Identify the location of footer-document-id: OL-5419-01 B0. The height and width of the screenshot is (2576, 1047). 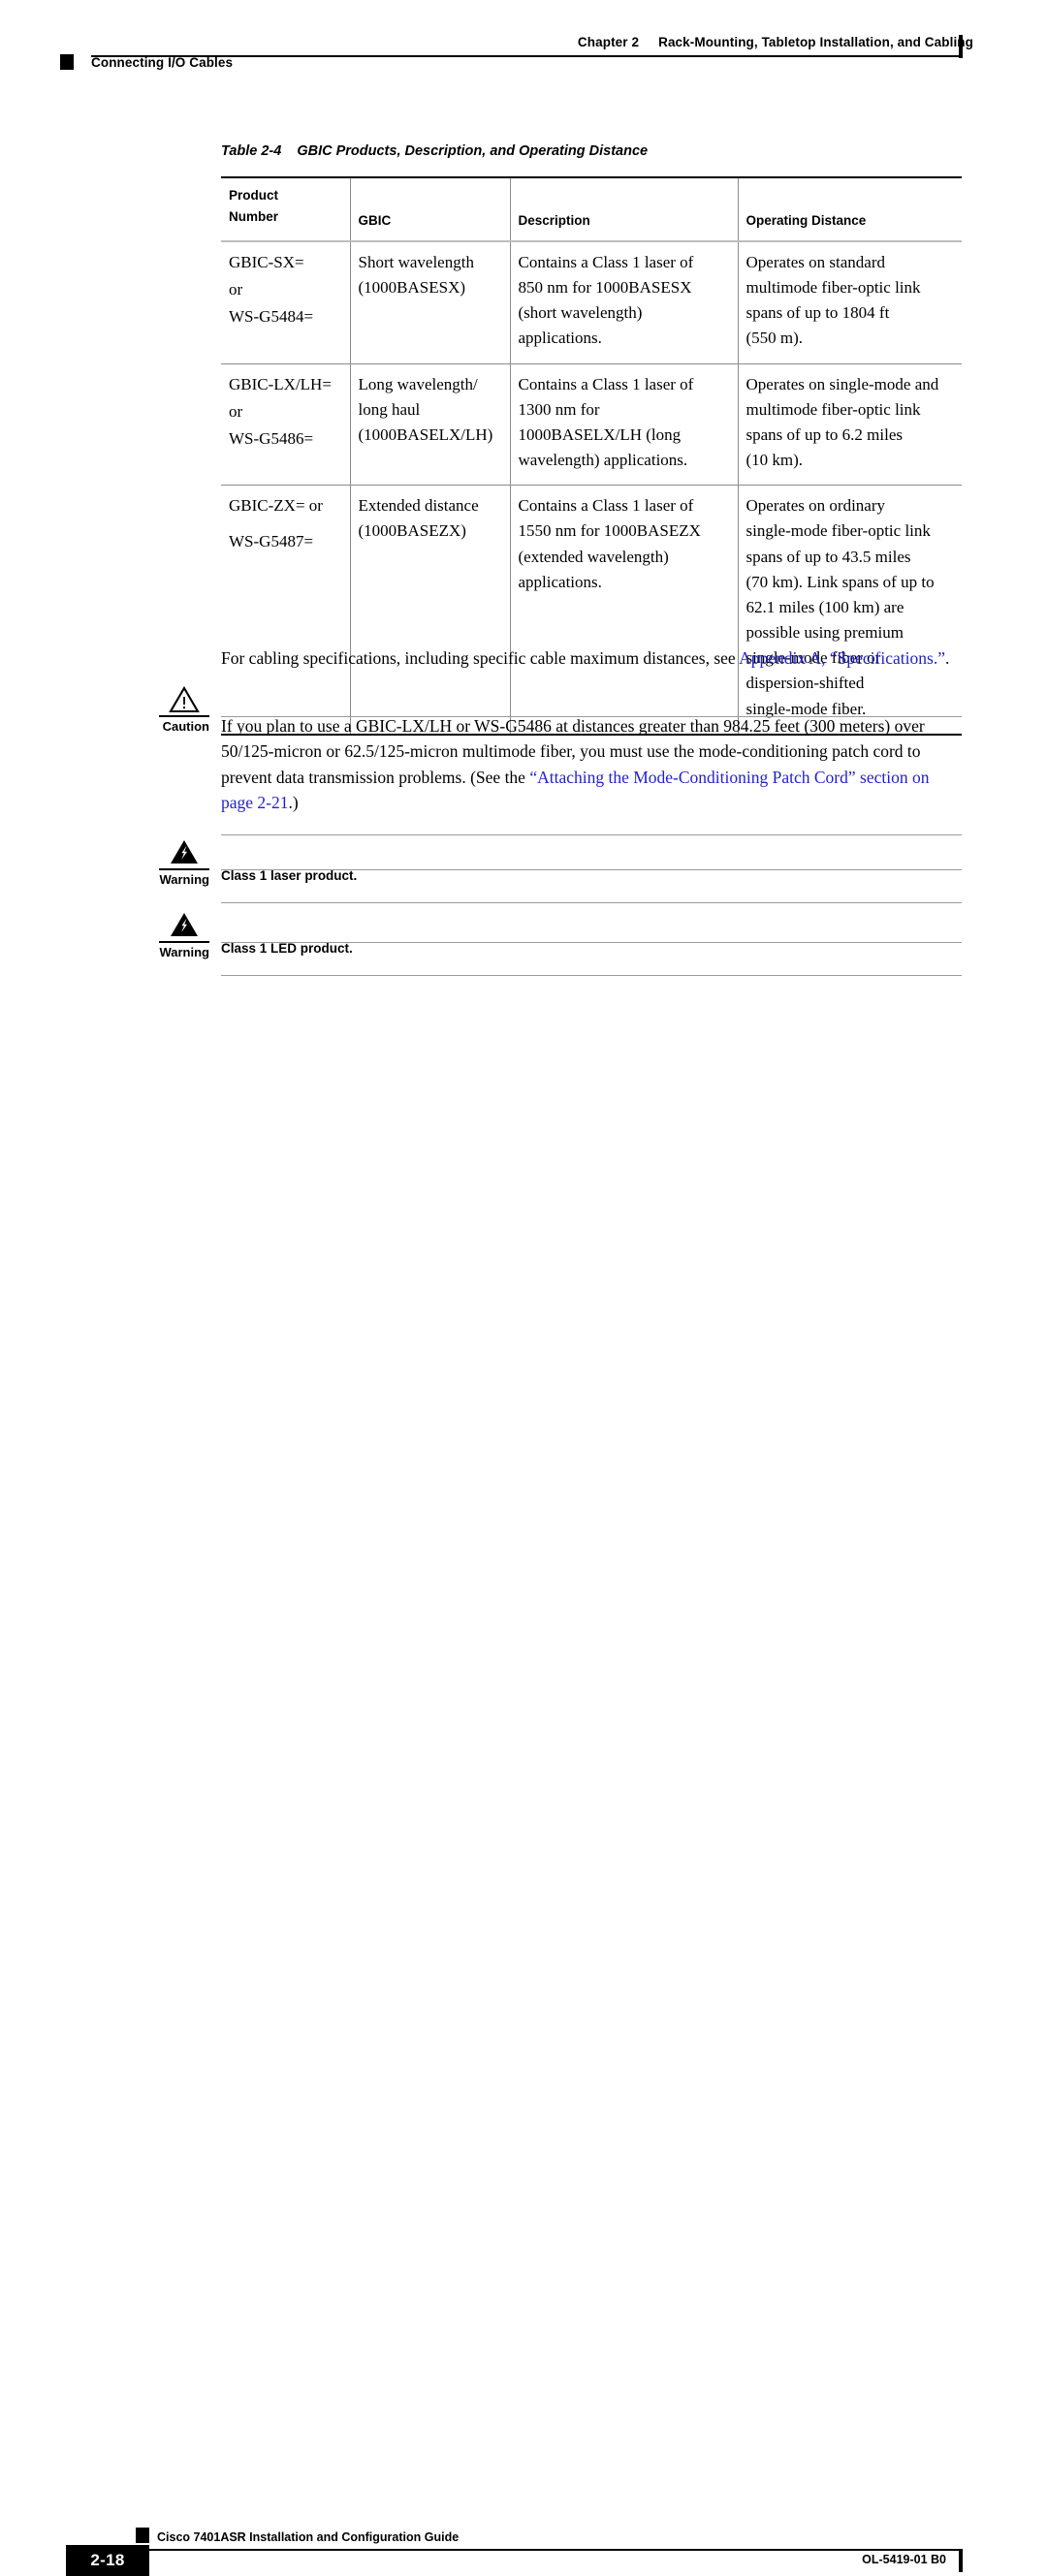
(904, 2559).